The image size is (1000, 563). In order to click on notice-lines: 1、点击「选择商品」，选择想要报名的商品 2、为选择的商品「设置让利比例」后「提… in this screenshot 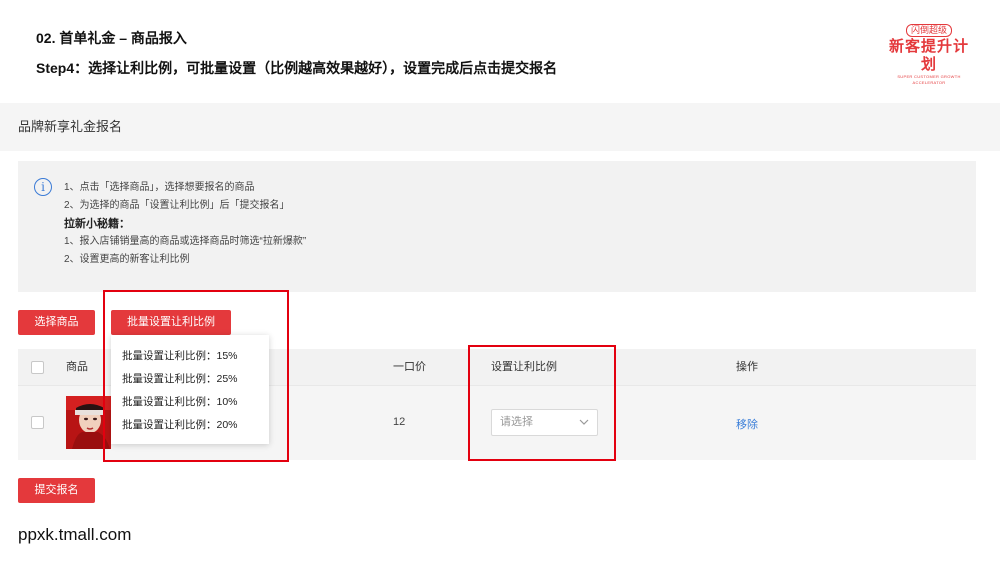, I will do `click(185, 224)`.